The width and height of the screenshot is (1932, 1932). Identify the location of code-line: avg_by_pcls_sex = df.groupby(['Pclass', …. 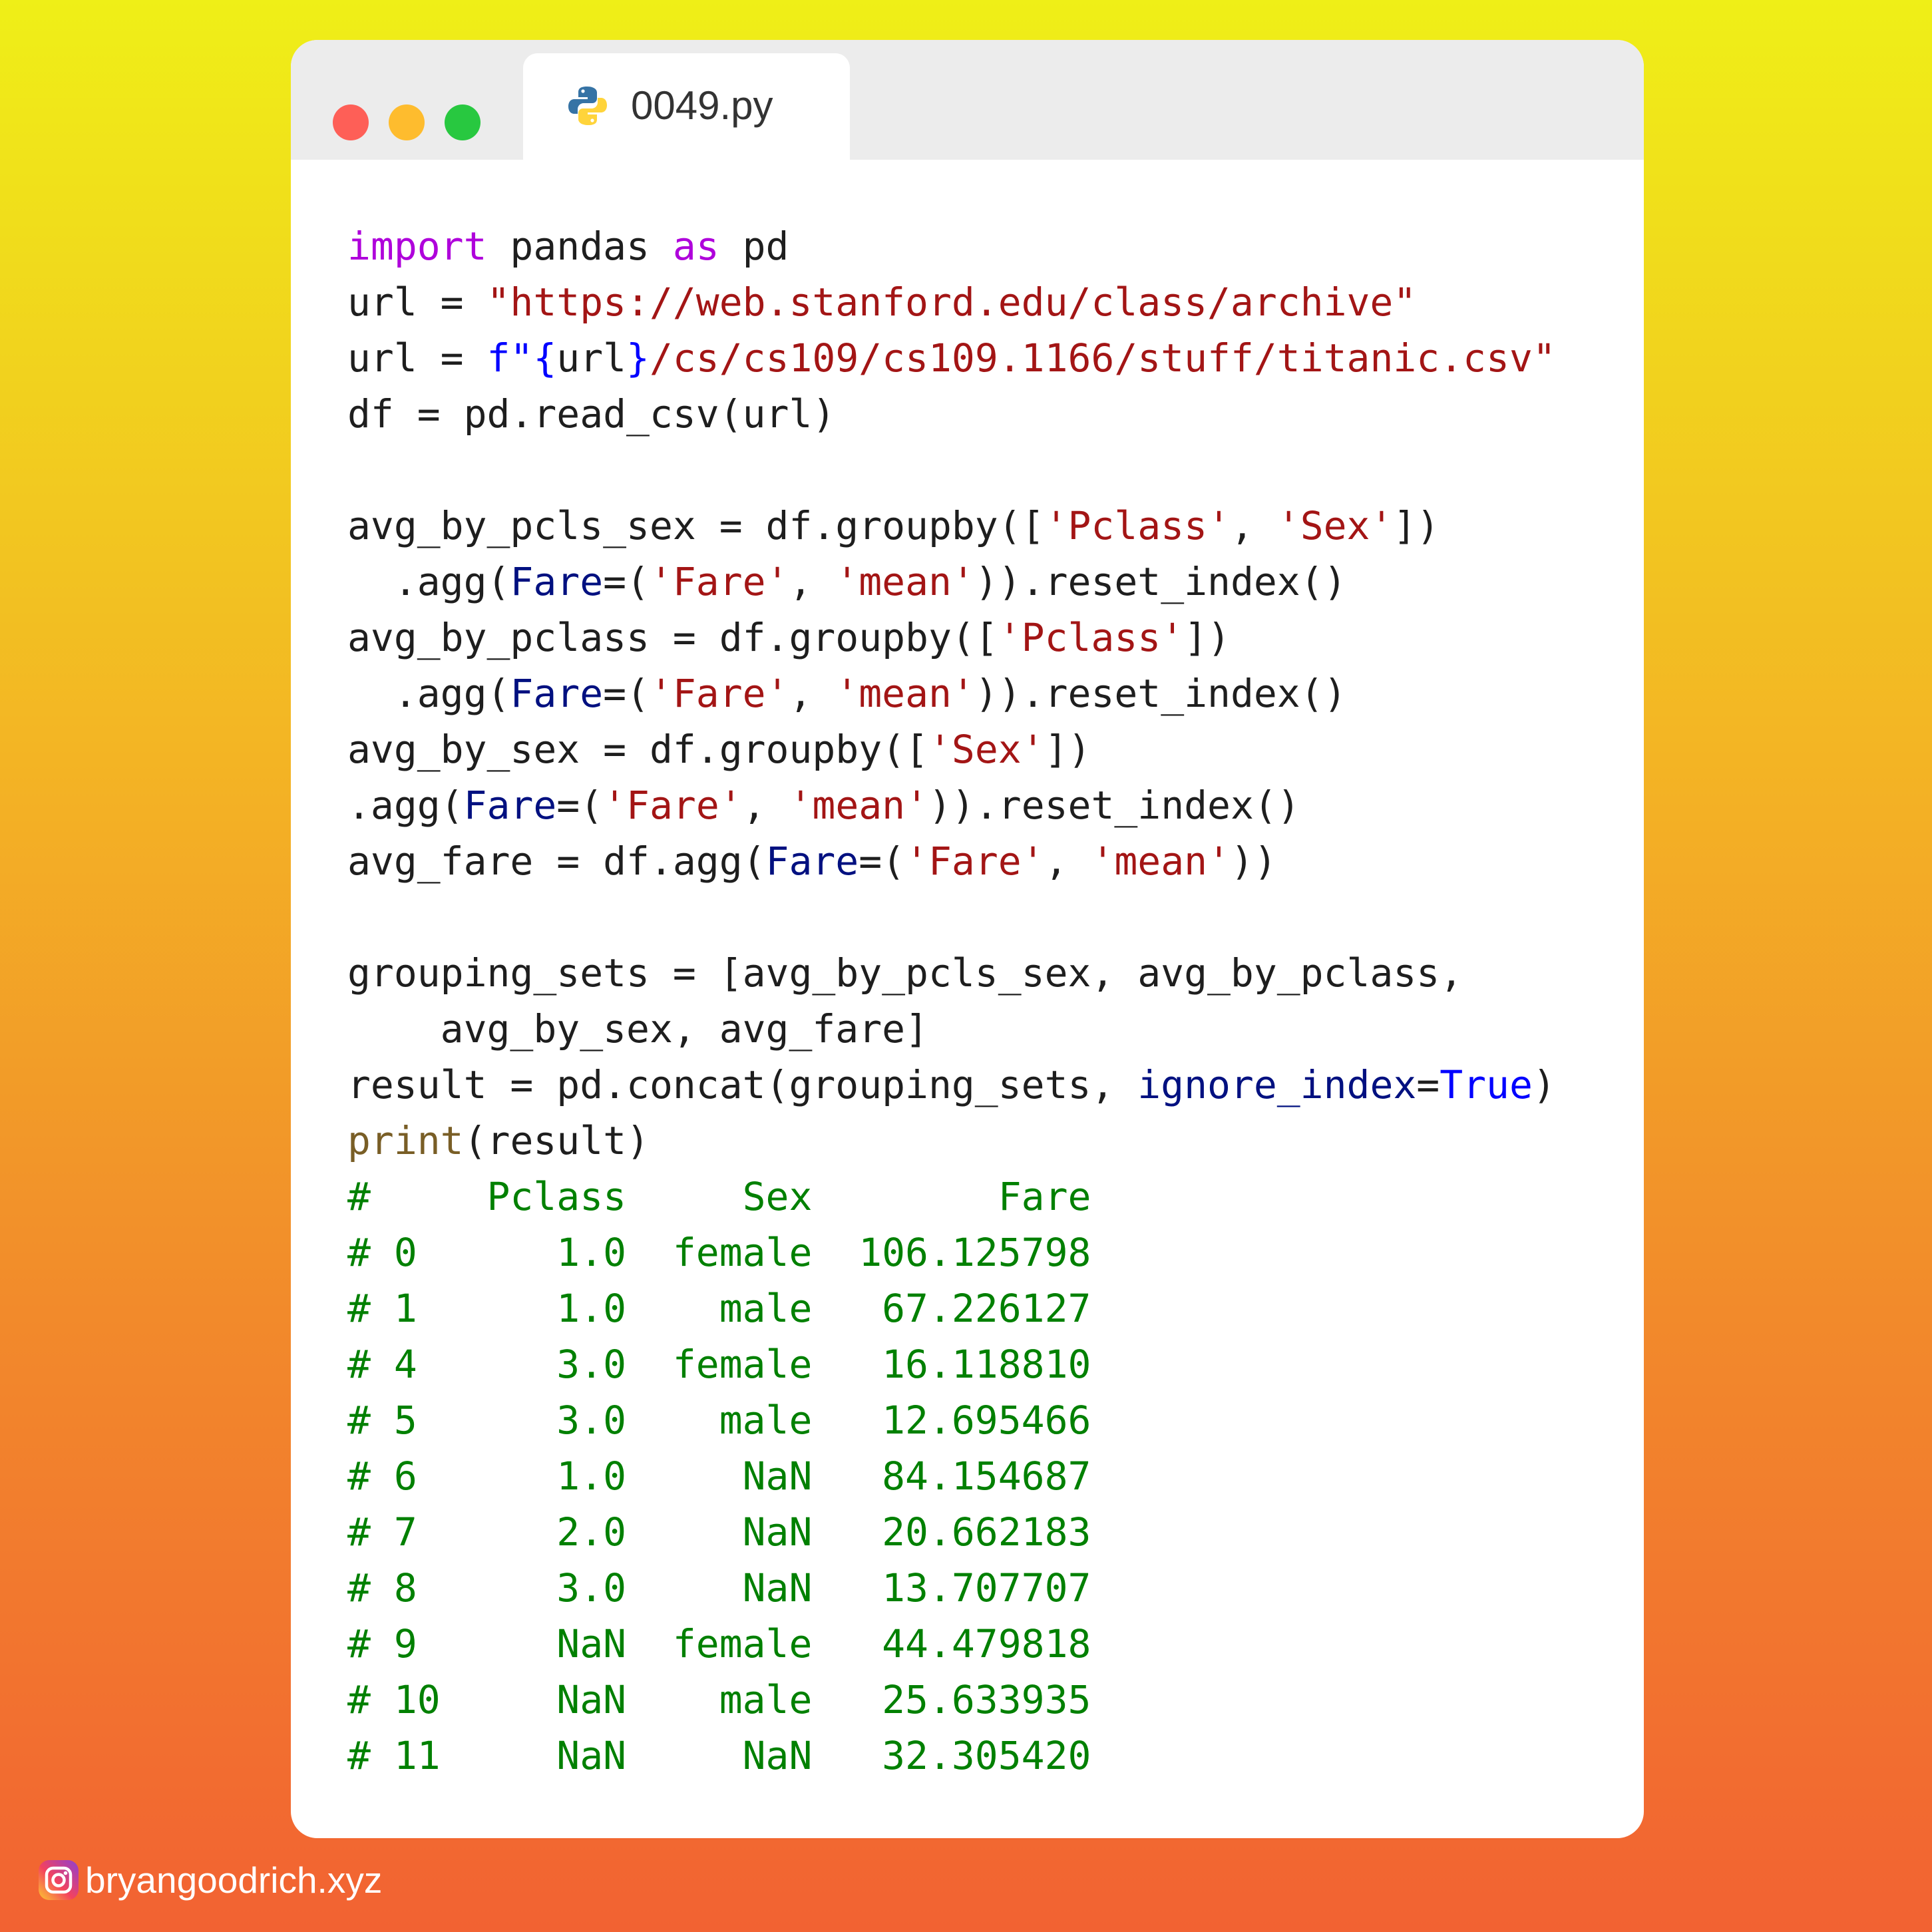
(952, 526).